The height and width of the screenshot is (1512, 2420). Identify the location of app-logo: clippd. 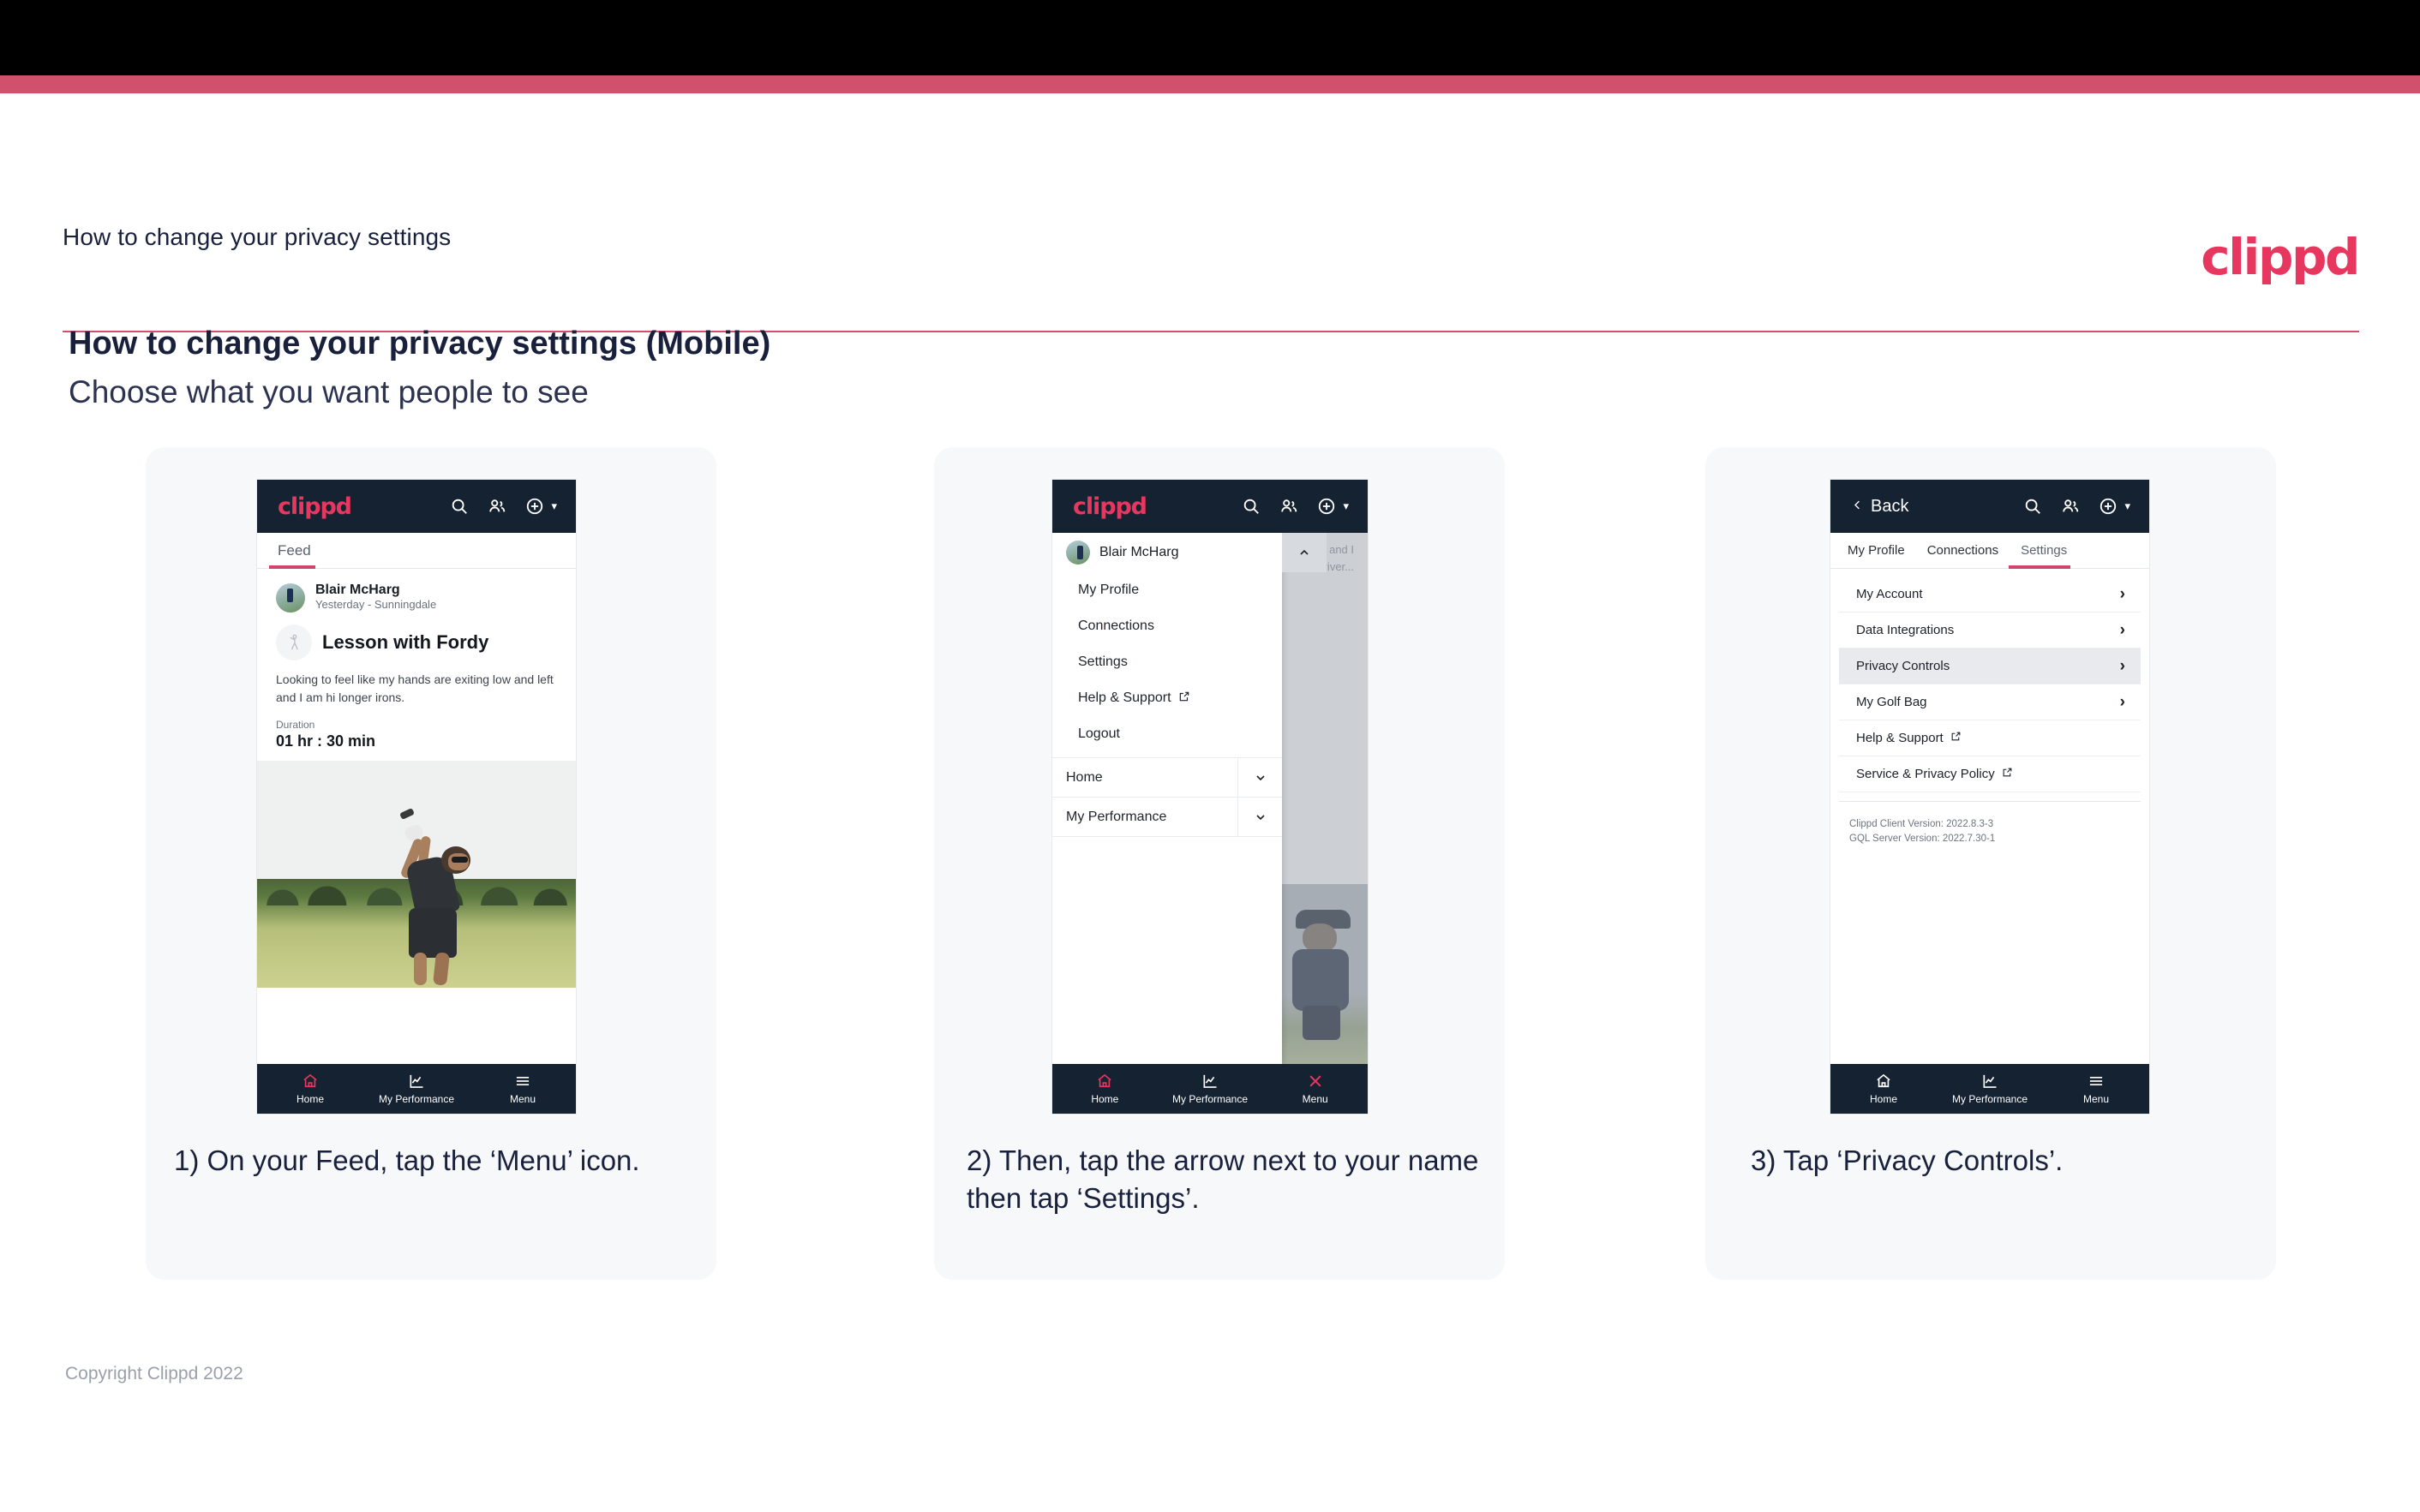
(1110, 506).